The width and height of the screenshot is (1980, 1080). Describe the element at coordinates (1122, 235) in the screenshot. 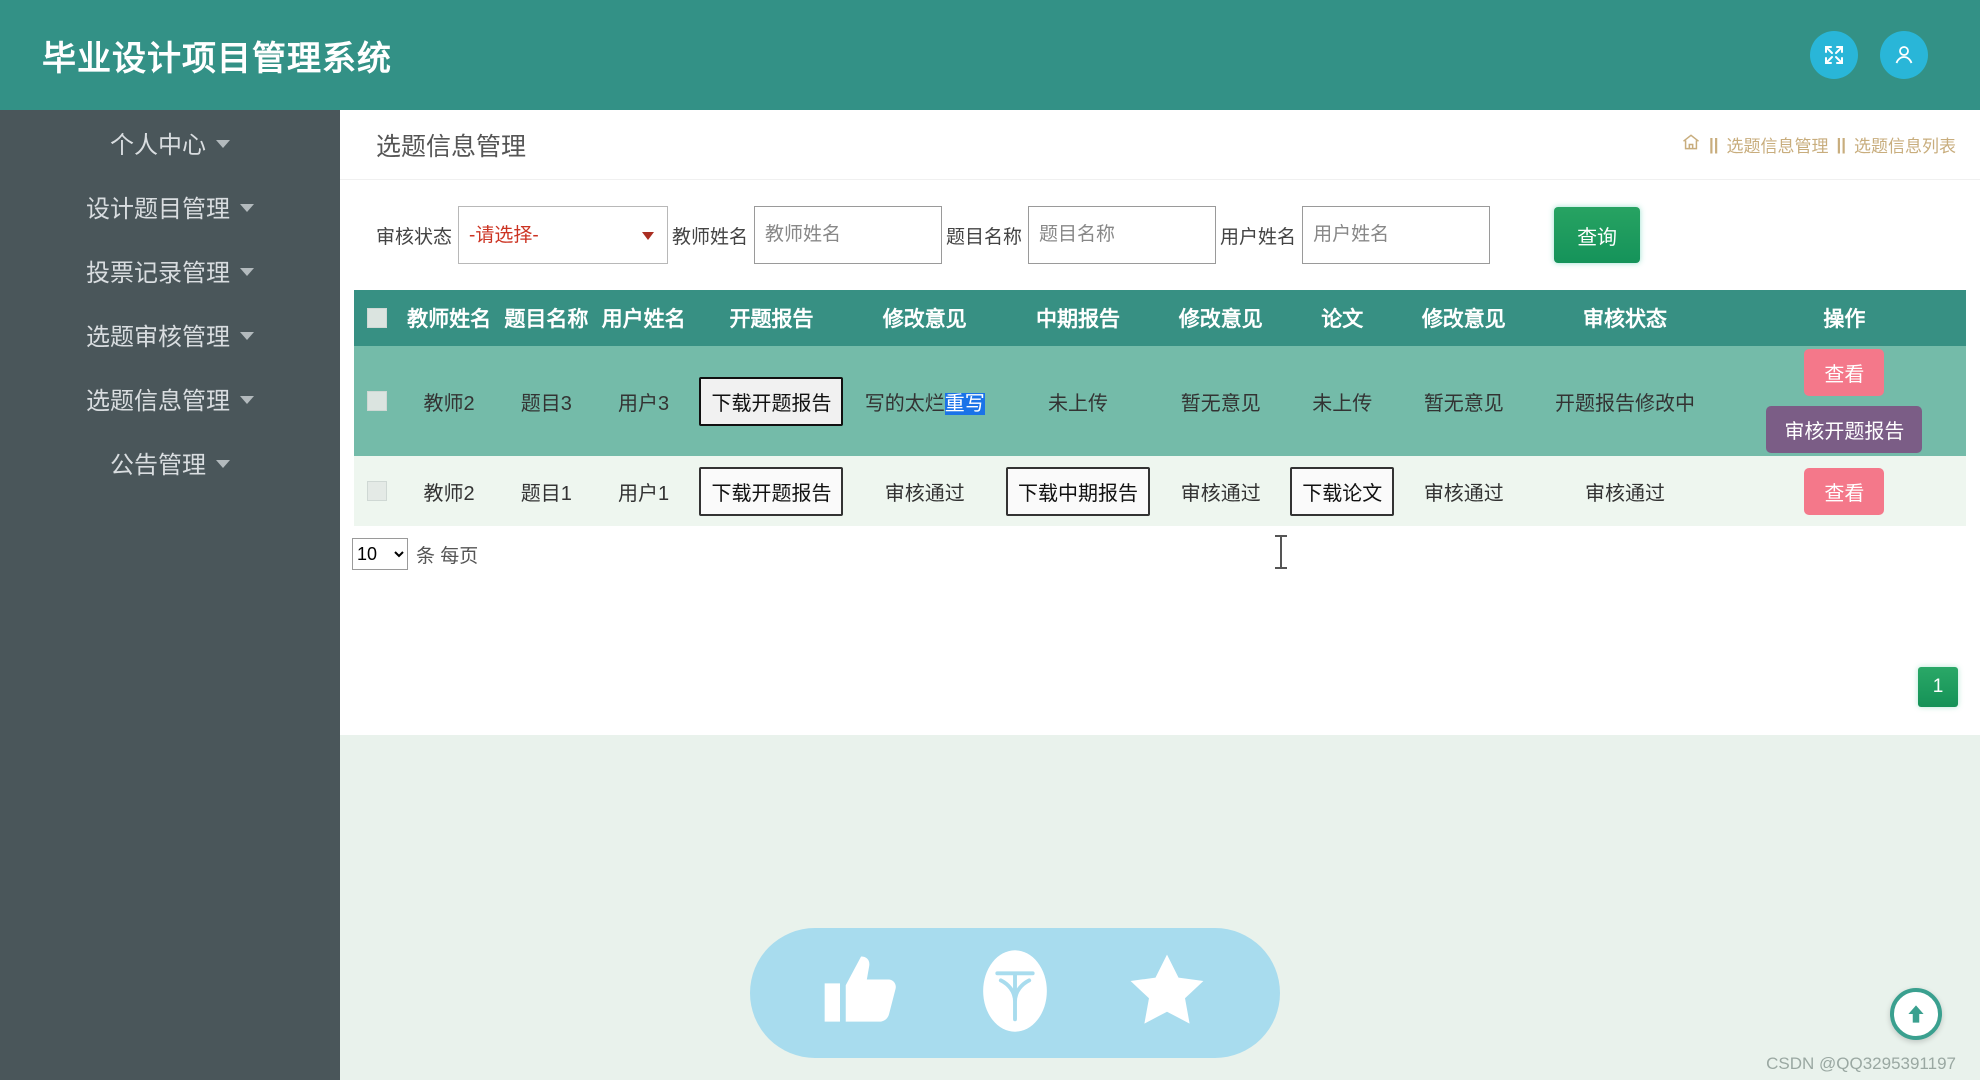

I see `topic-name-input` at that location.